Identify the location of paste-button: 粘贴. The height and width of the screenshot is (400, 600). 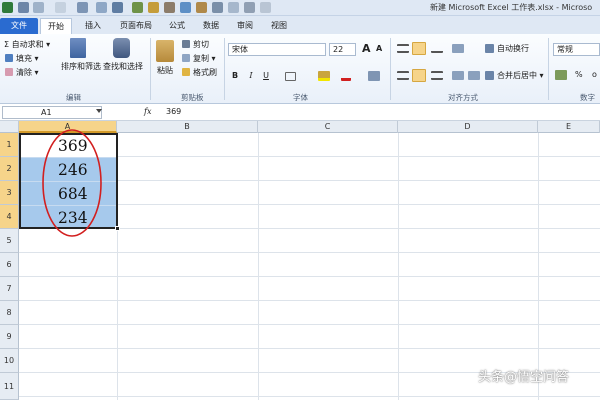
(165, 70).